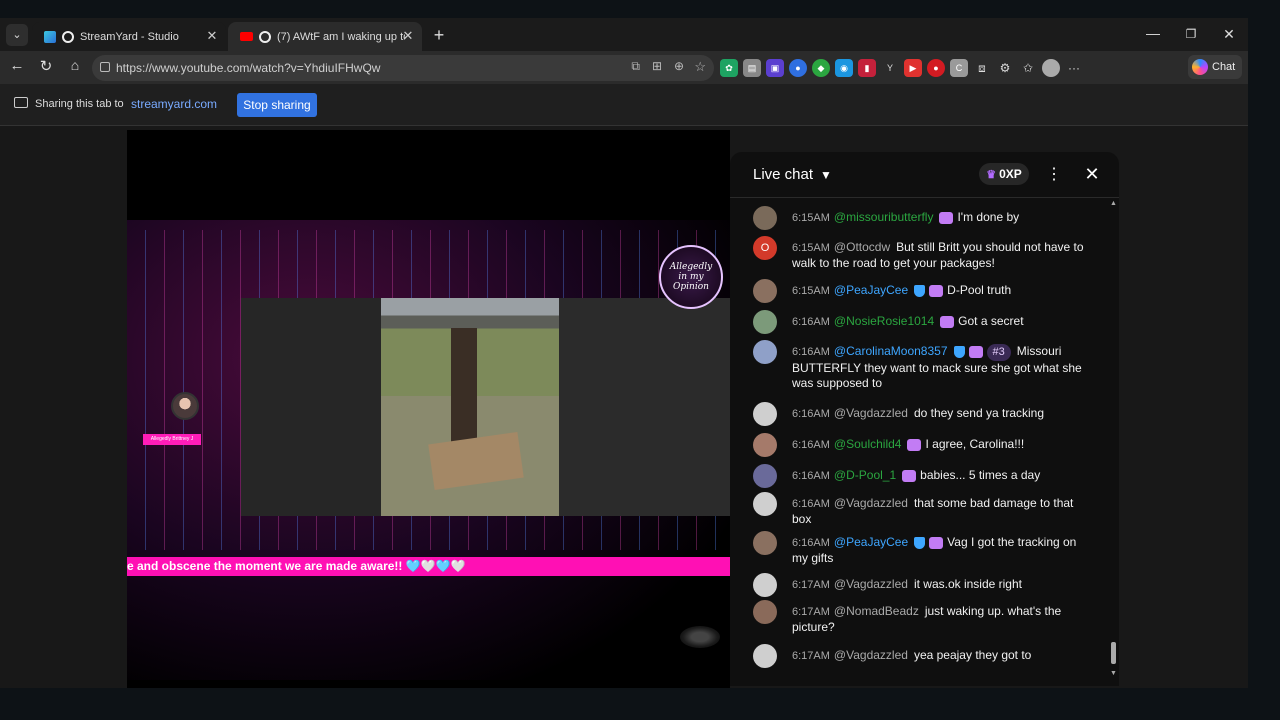 This screenshot has height=720, width=1280. What do you see at coordinates (775, 68) in the screenshot?
I see `extension-icon-3: ▣` at bounding box center [775, 68].